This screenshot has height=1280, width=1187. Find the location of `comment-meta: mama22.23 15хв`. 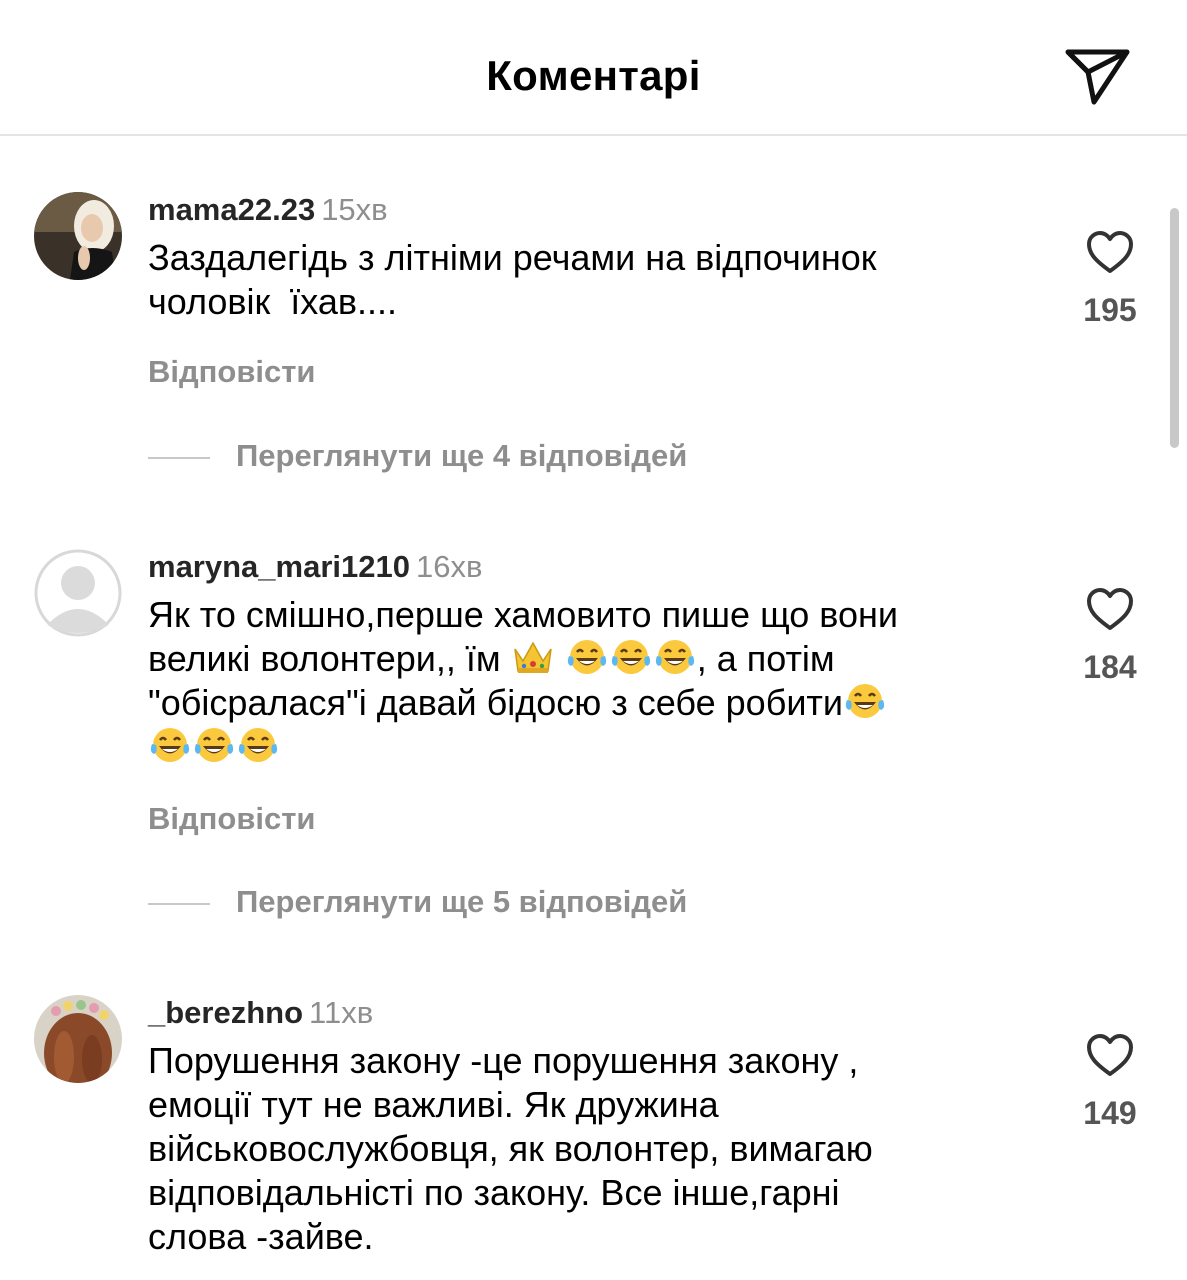

comment-meta: mama22.23 15хв is located at coordinates (268, 210).